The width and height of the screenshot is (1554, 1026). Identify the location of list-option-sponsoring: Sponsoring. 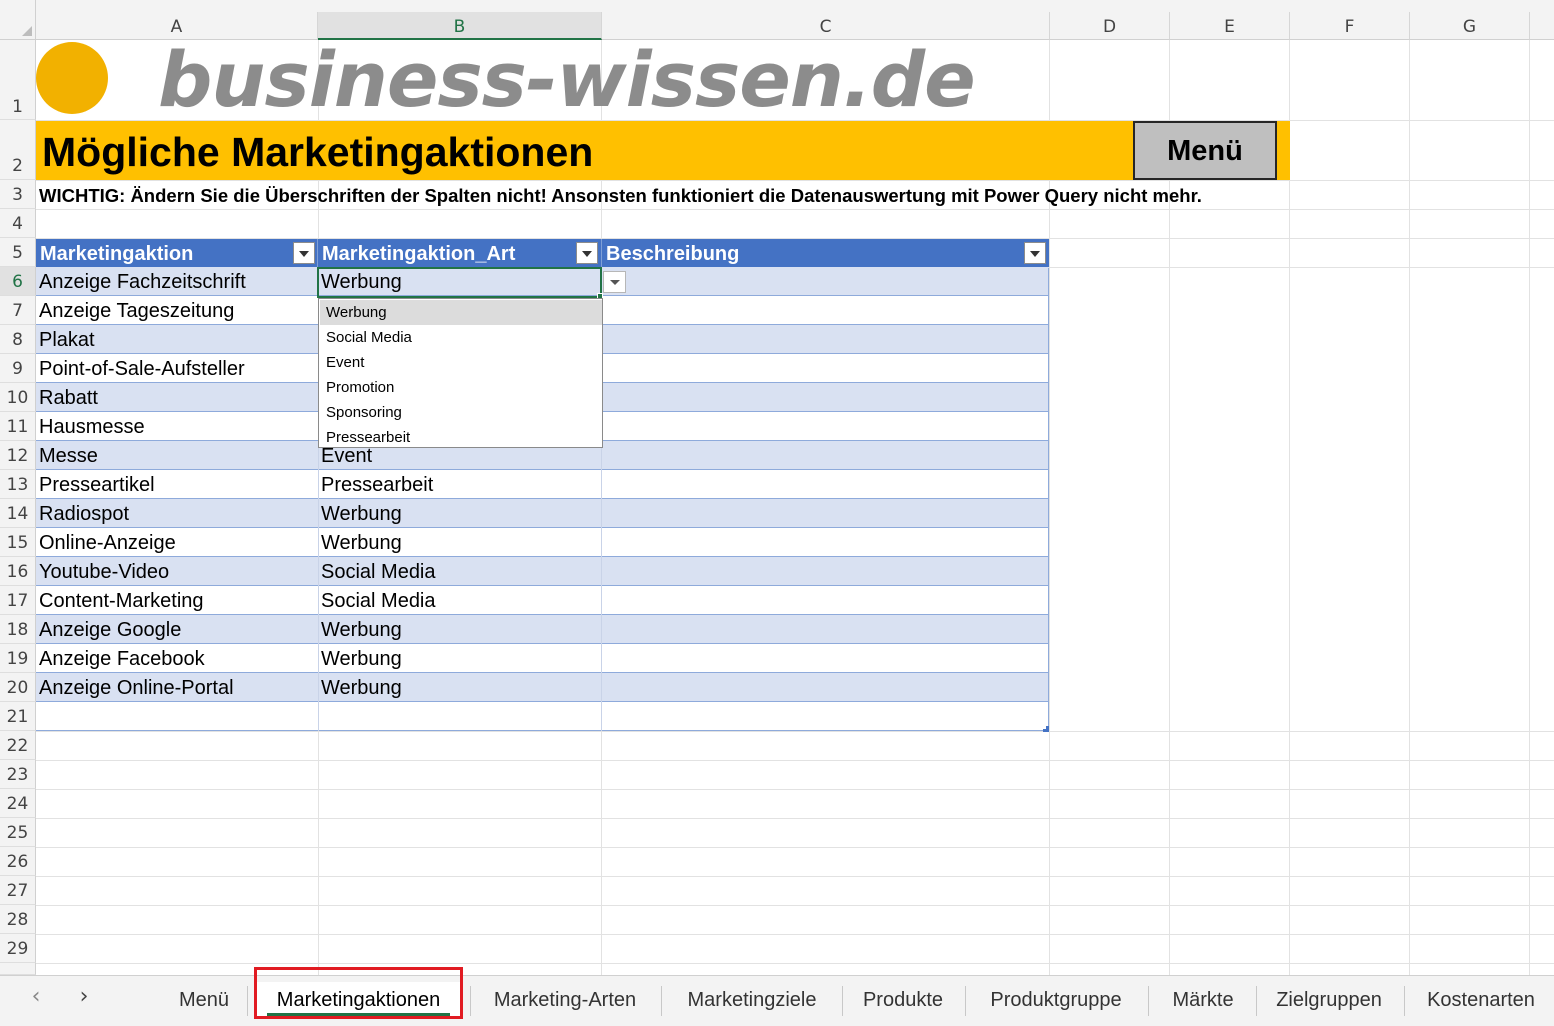
(461, 412).